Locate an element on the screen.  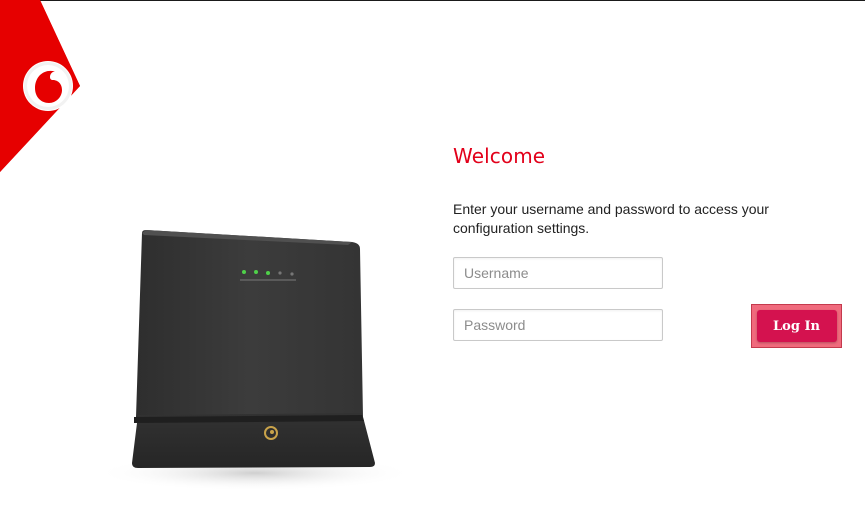
login-button: Log In is located at coordinates (796, 326).